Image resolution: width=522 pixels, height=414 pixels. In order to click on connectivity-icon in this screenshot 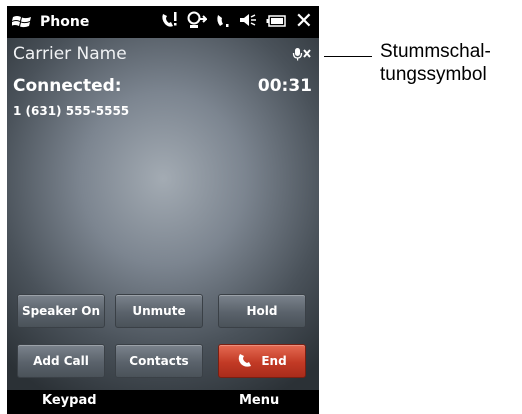, I will do `click(197, 22)`.